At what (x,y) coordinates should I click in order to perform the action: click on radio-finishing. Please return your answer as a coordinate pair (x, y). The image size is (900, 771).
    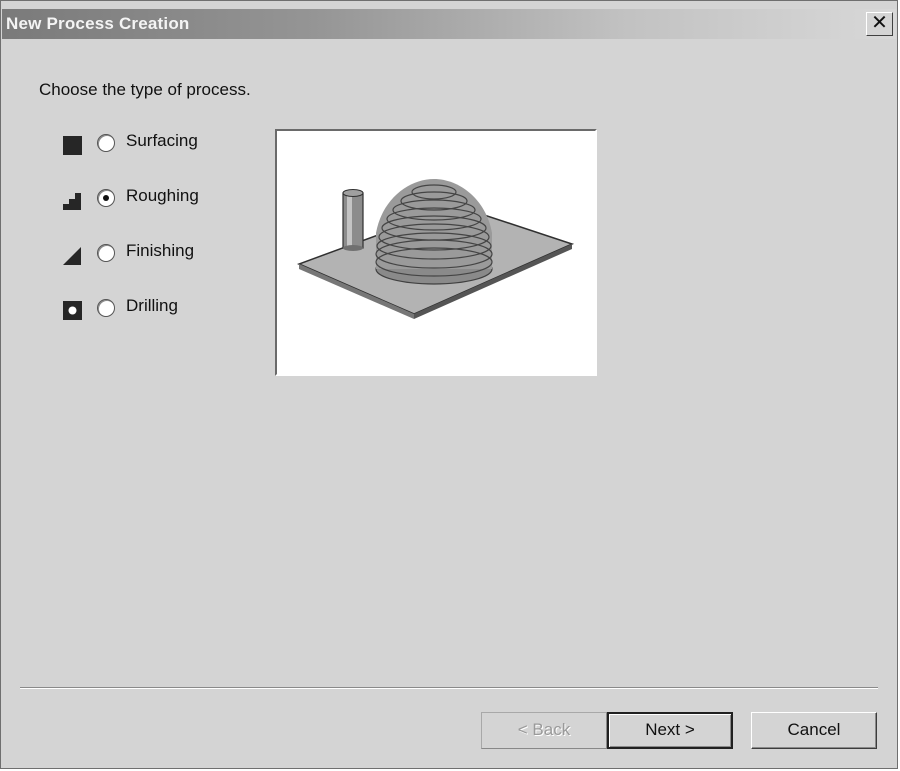
    Looking at the image, I should click on (106, 253).